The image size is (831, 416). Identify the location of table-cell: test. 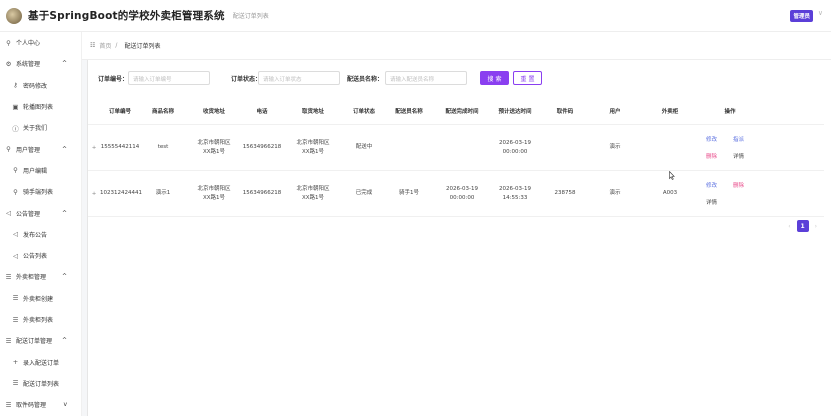
(163, 147).